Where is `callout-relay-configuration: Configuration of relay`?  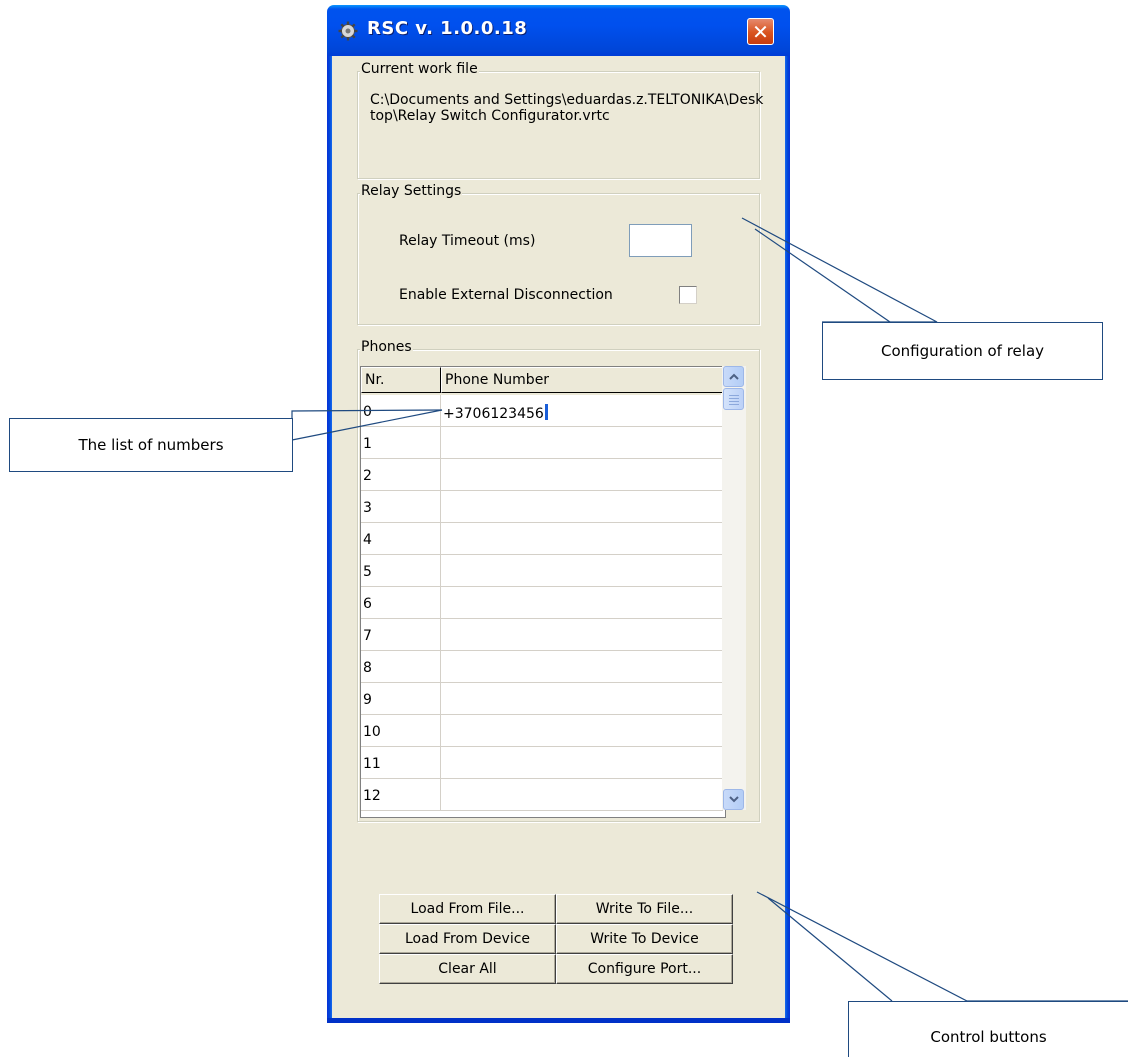 callout-relay-configuration: Configuration of relay is located at coordinates (962, 351).